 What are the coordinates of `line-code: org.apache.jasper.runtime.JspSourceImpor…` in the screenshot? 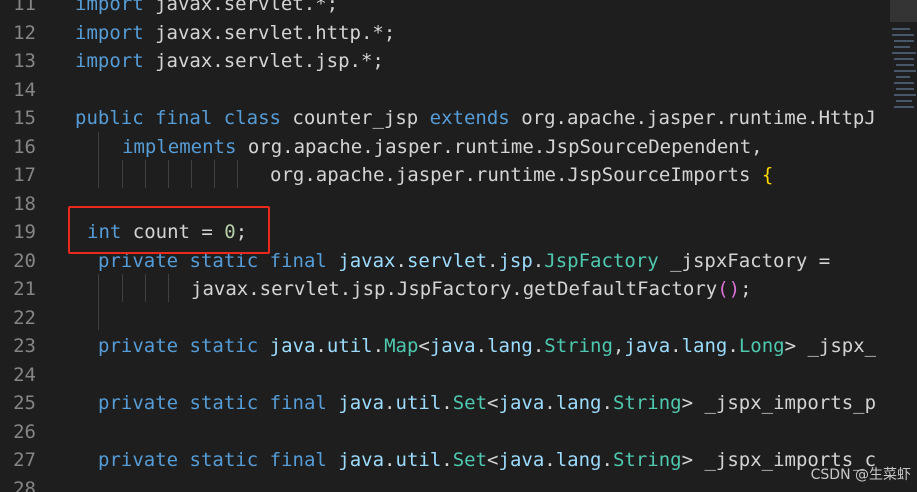 It's located at (521, 175).